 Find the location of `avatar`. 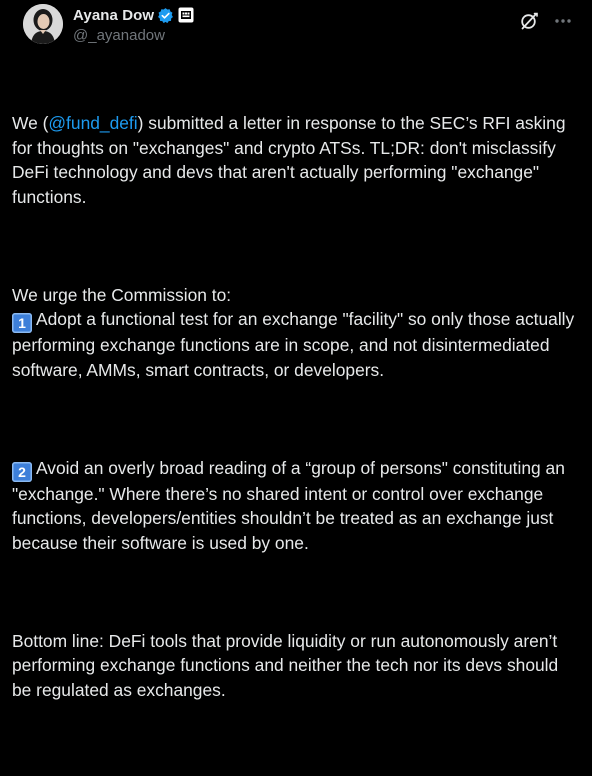

avatar is located at coordinates (43, 24).